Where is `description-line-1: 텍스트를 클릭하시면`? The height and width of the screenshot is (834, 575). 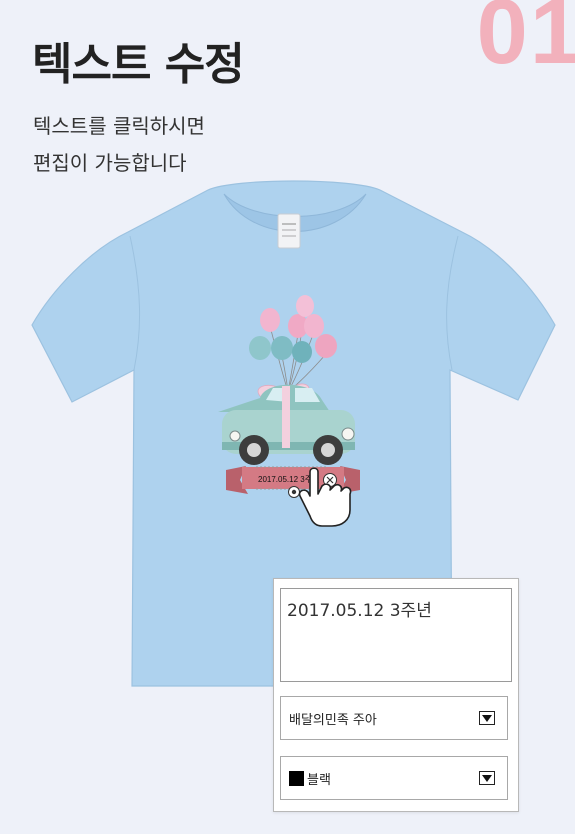 description-line-1: 텍스트를 클릭하시면 is located at coordinates (119, 126).